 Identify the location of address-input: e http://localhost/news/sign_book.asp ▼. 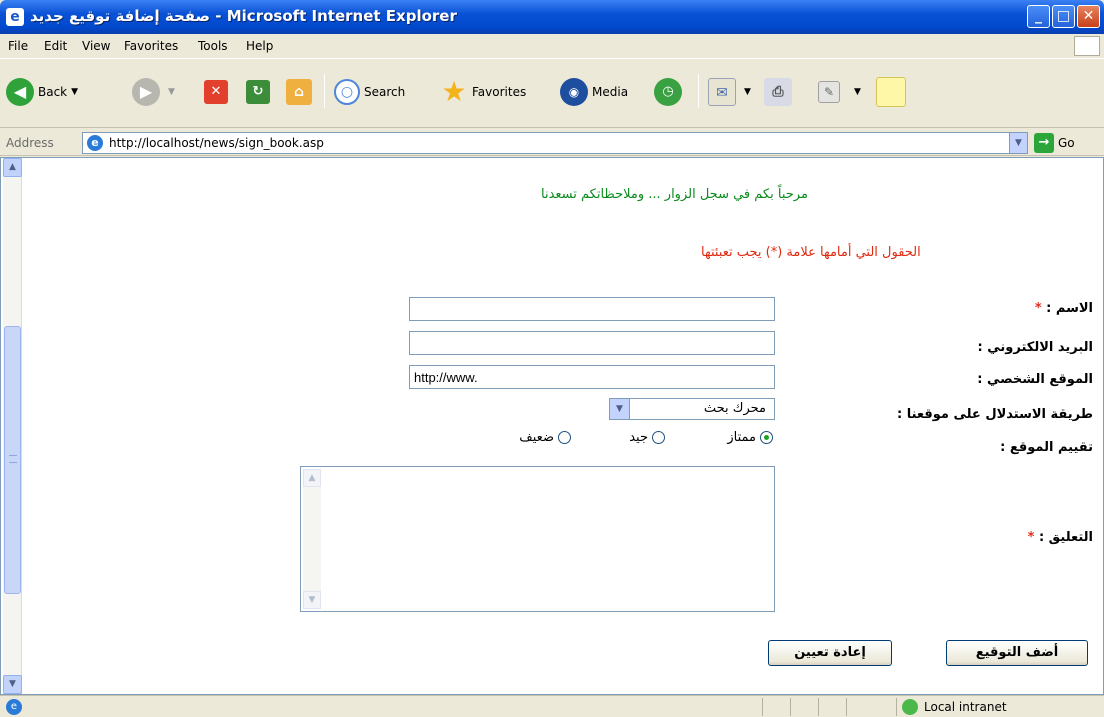
(555, 143).